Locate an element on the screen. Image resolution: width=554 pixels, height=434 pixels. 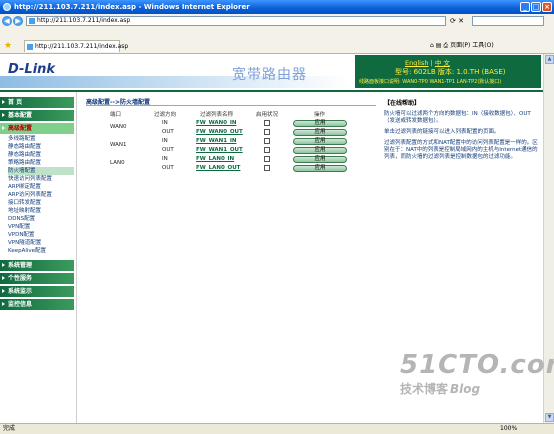
forward-icon: ▶ is located at coordinates (18, 21).